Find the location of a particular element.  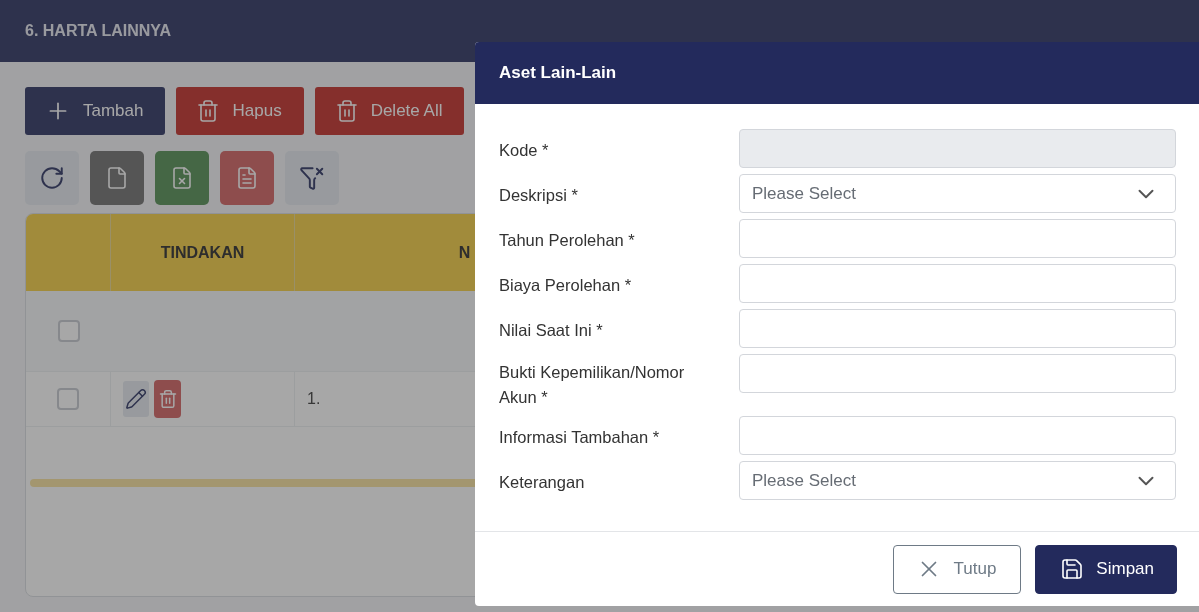

excel-button is located at coordinates (182, 178).